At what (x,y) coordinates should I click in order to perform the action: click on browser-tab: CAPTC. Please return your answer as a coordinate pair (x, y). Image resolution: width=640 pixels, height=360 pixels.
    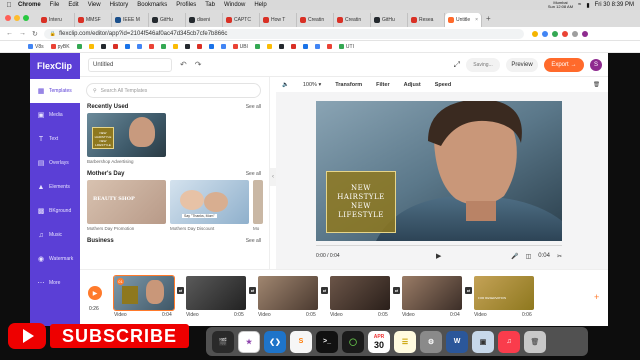
    Looking at the image, I should click on (241, 20).